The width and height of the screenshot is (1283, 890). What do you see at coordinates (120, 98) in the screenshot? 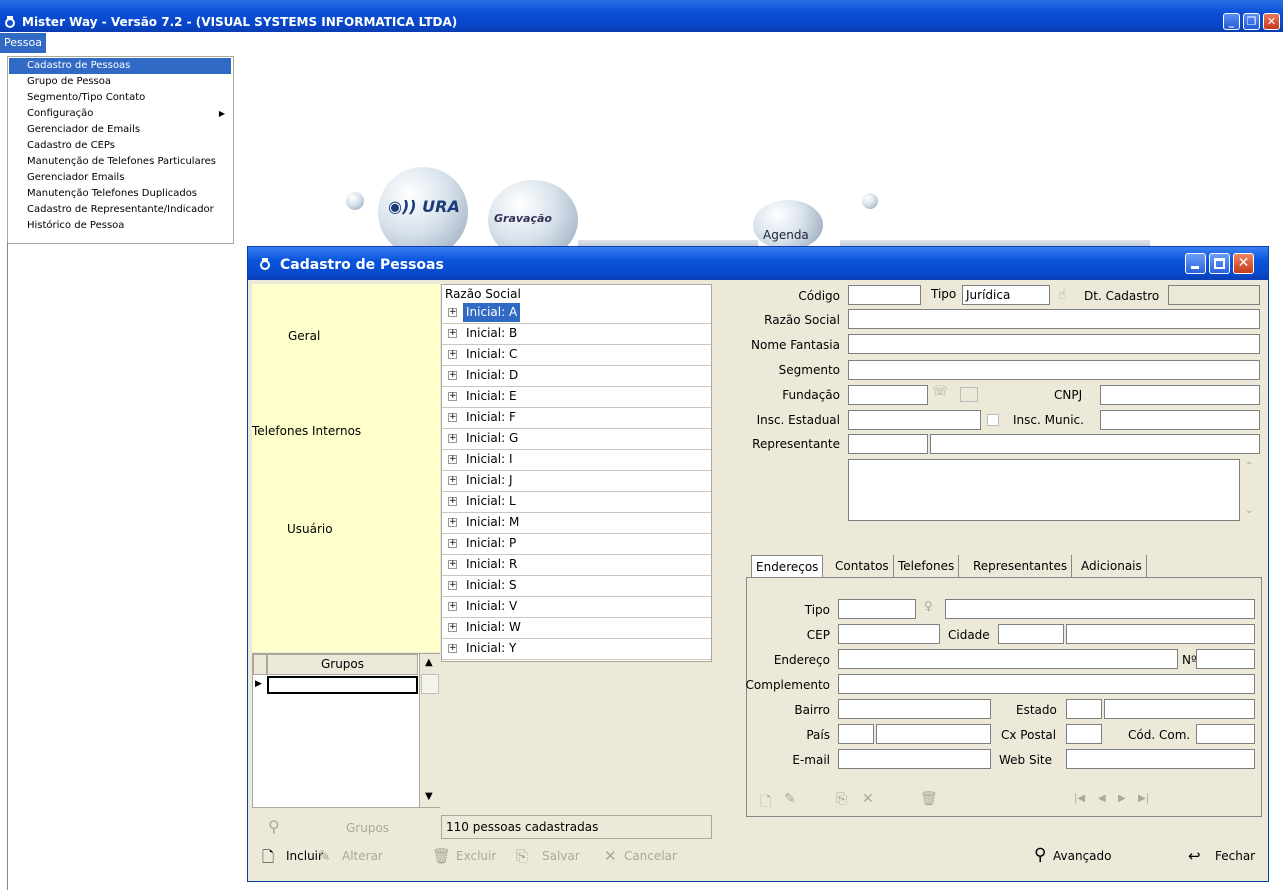
I see `menu-item-segmento: Segmento/Tipo Contato` at bounding box center [120, 98].